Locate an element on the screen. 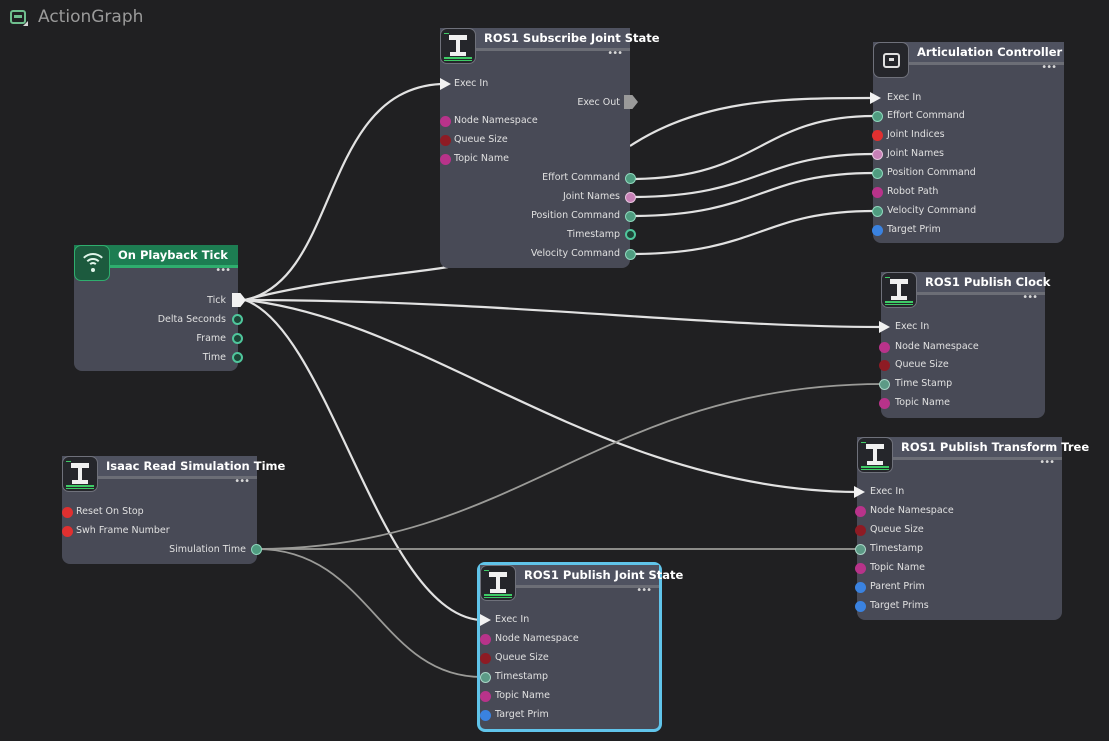 The width and height of the screenshot is (1109, 741). pin-simulation-time is located at coordinates (256, 549).